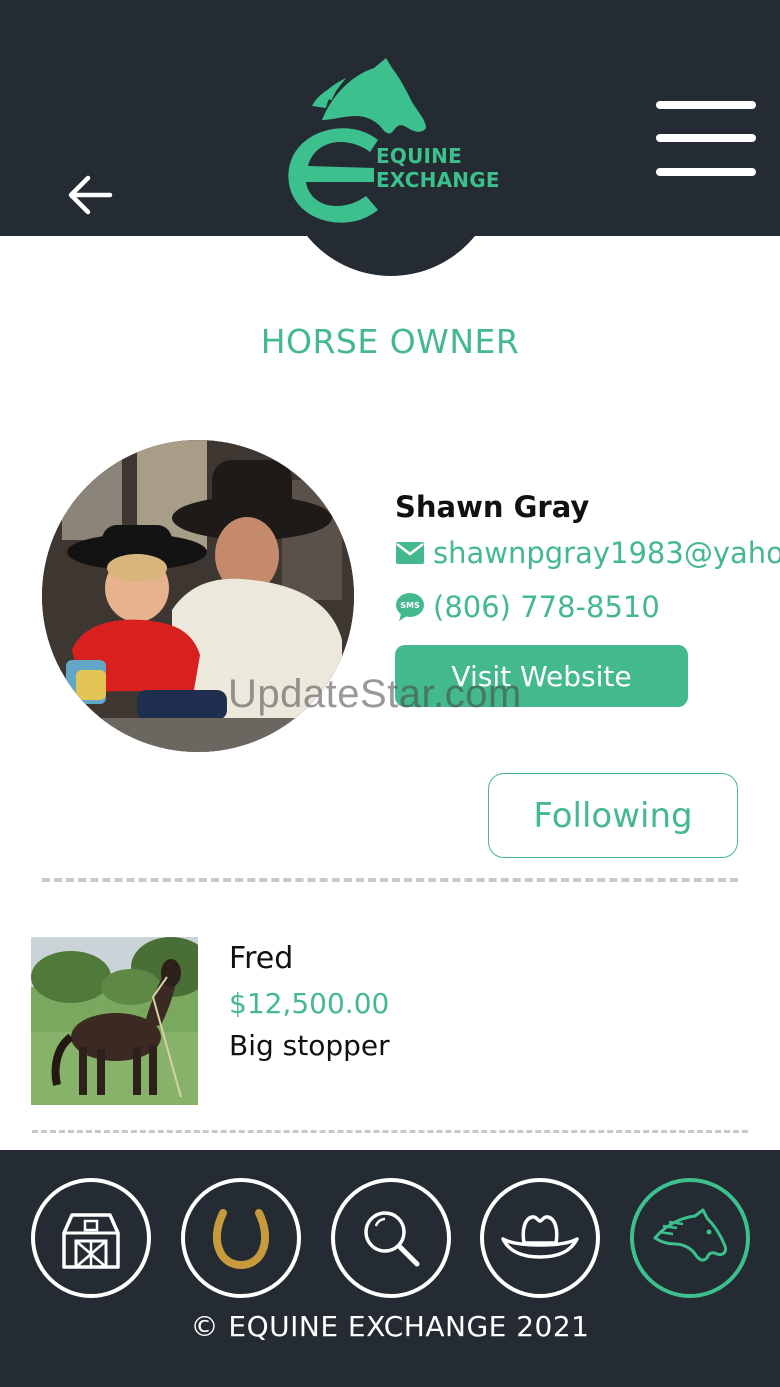  I want to click on svg-text: SMS, so click(410, 605).